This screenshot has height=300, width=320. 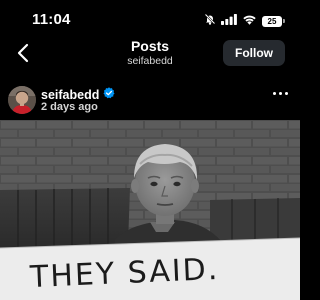 What do you see at coordinates (249, 21) in the screenshot?
I see `wifi-icon` at bounding box center [249, 21].